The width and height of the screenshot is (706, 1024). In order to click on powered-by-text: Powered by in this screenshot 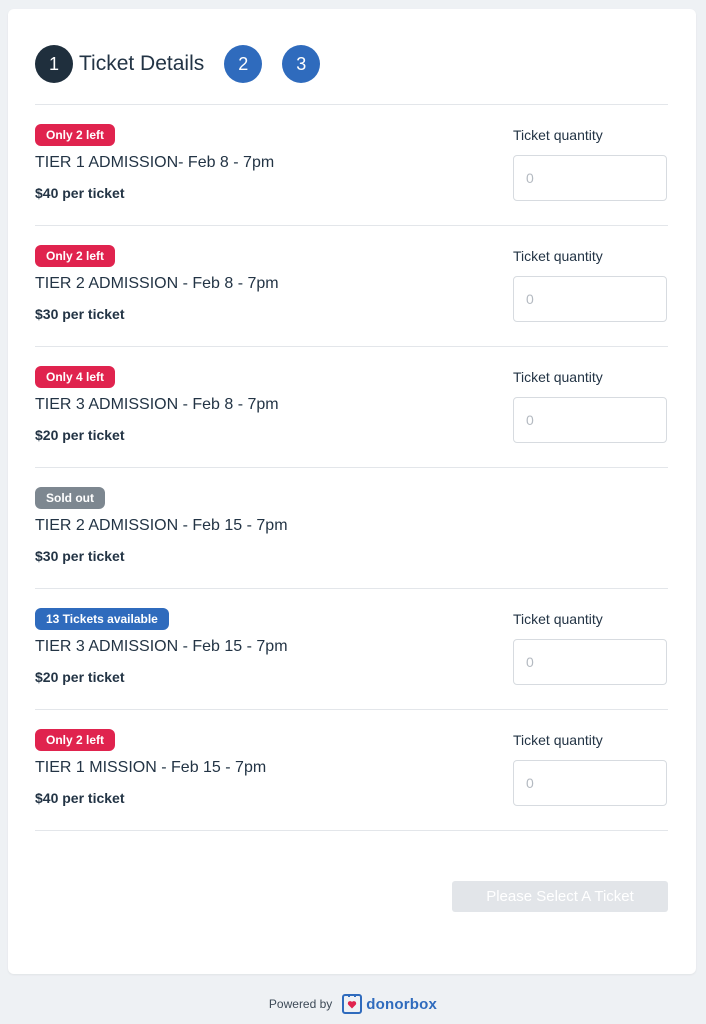, I will do `click(300, 1004)`.